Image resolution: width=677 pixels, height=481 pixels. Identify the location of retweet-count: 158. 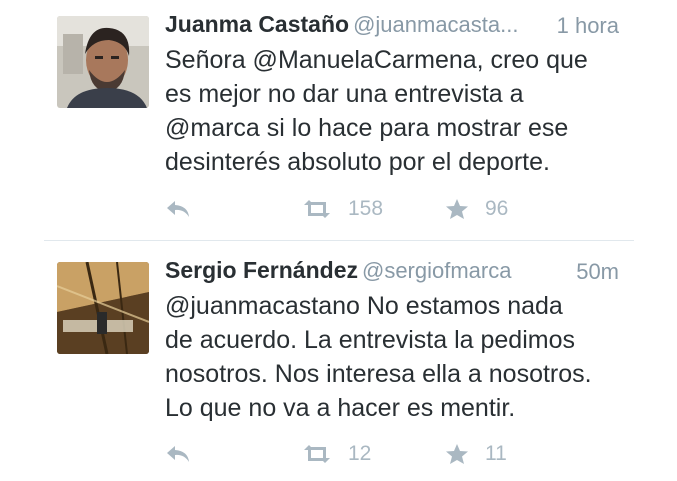
(366, 208).